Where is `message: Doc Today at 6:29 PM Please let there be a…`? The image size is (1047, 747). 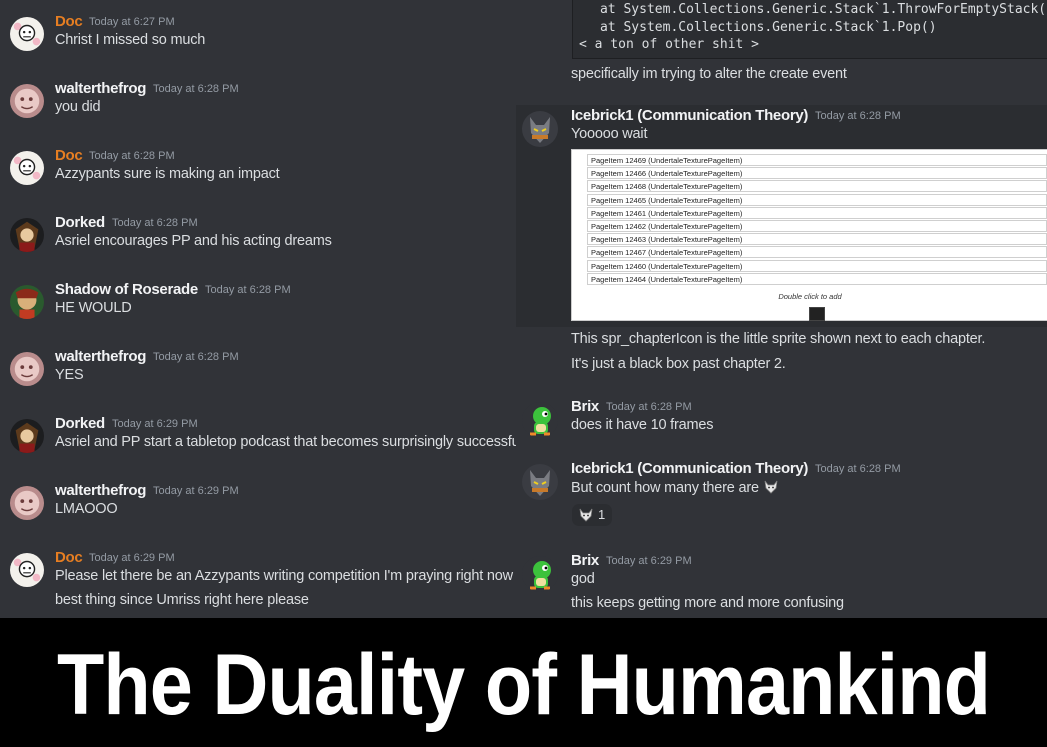 message: Doc Today at 6:29 PM Please let there be a… is located at coordinates (258, 581).